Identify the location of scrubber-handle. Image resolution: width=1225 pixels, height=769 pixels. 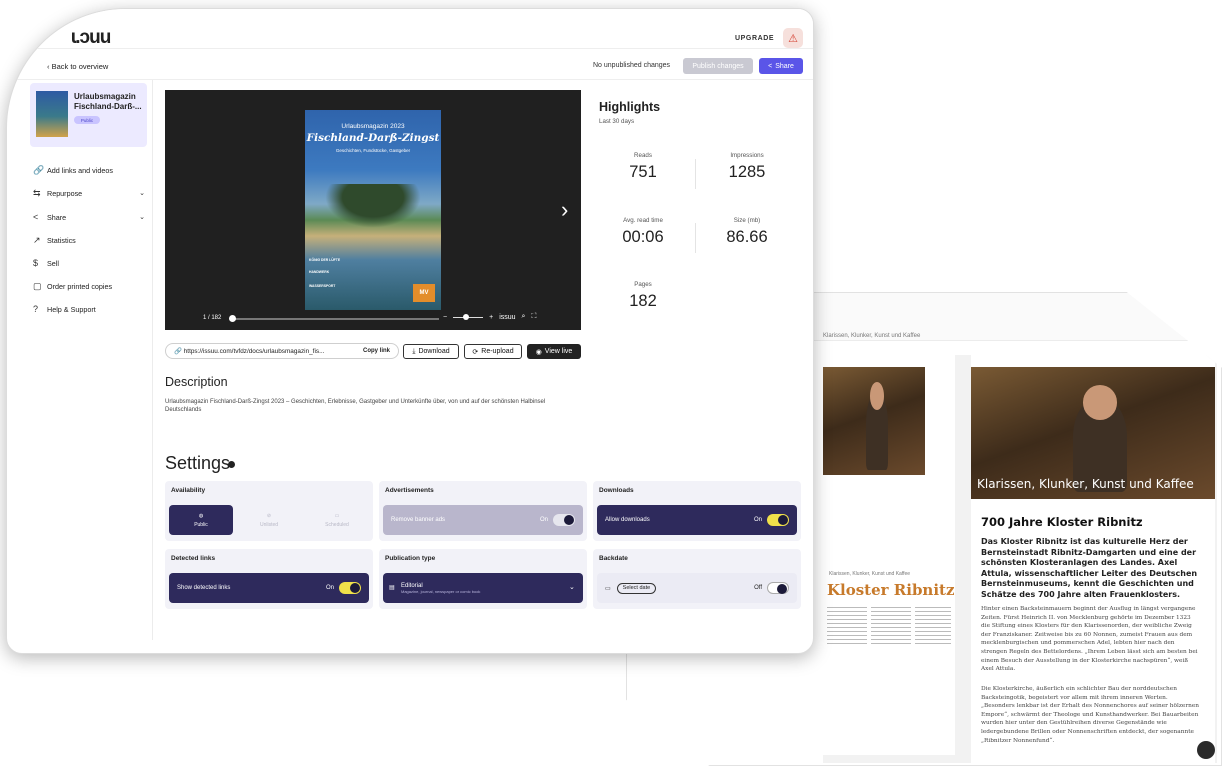
(232, 318).